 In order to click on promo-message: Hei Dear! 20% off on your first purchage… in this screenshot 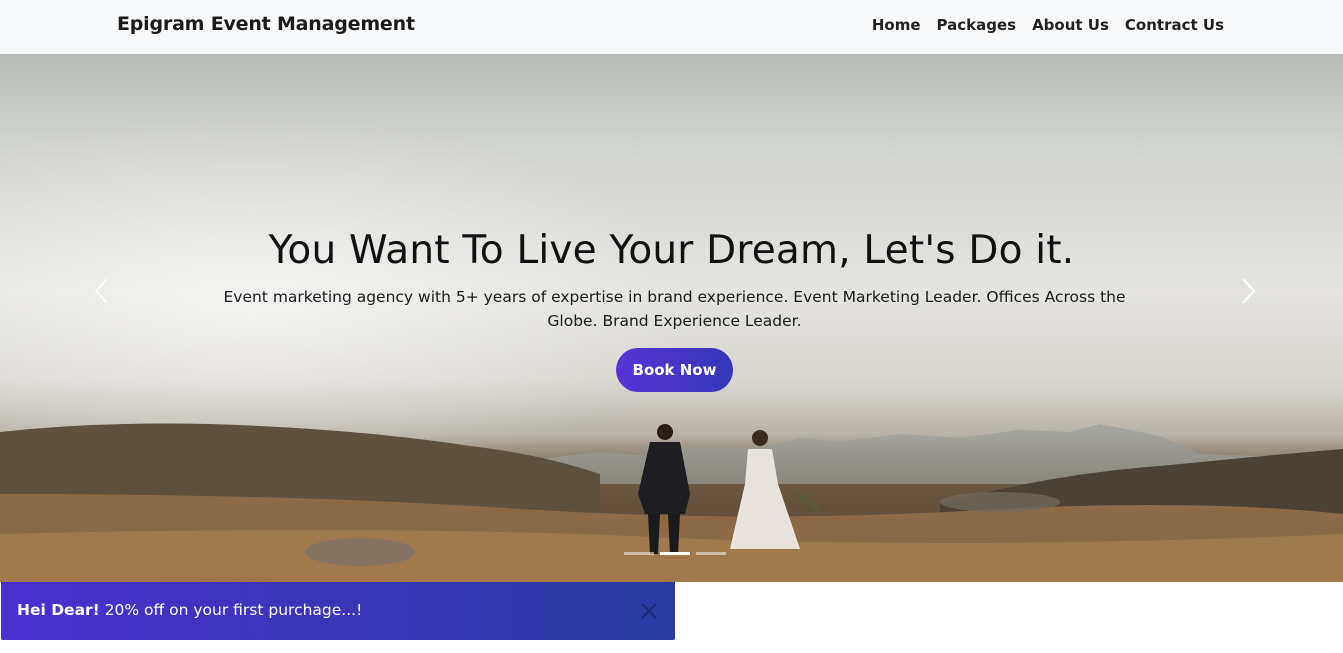, I will do `click(189, 610)`.